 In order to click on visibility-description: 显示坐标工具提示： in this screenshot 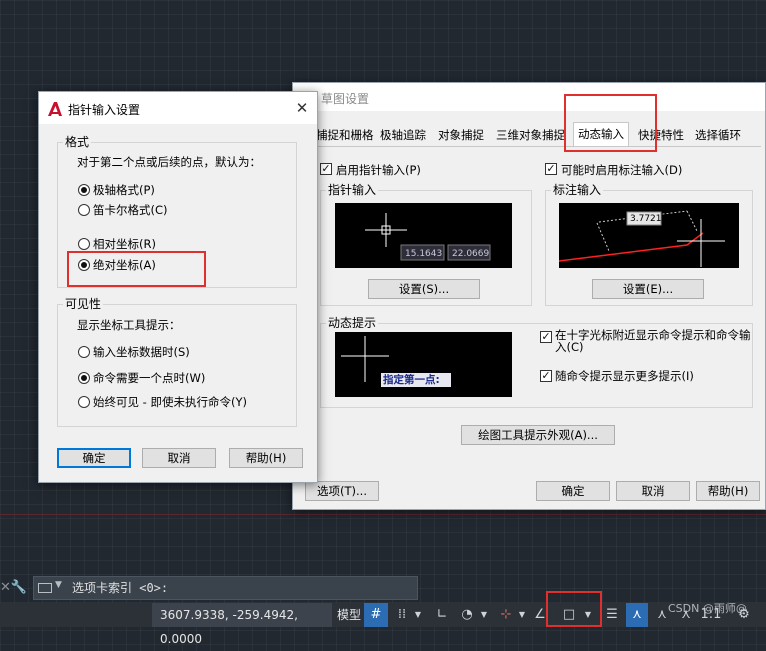, I will do `click(129, 325)`.